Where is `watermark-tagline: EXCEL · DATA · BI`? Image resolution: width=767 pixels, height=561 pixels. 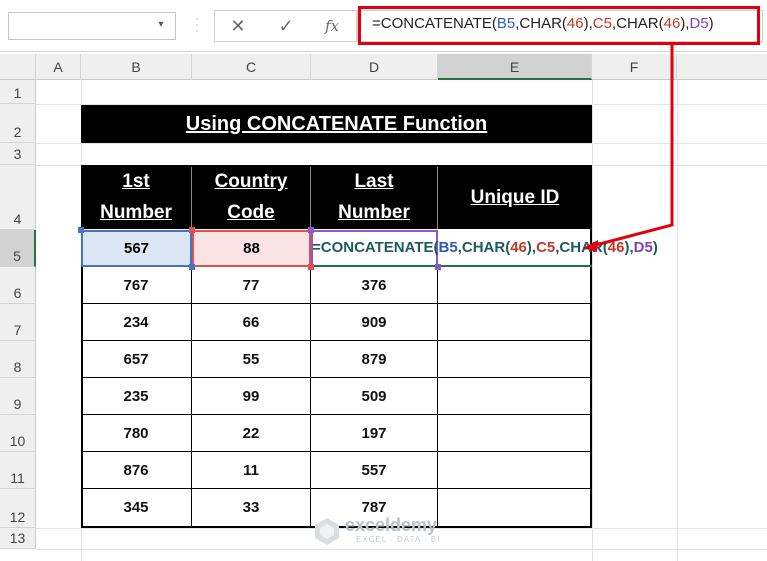 watermark-tagline: EXCEL · DATA · BI is located at coordinates (398, 539).